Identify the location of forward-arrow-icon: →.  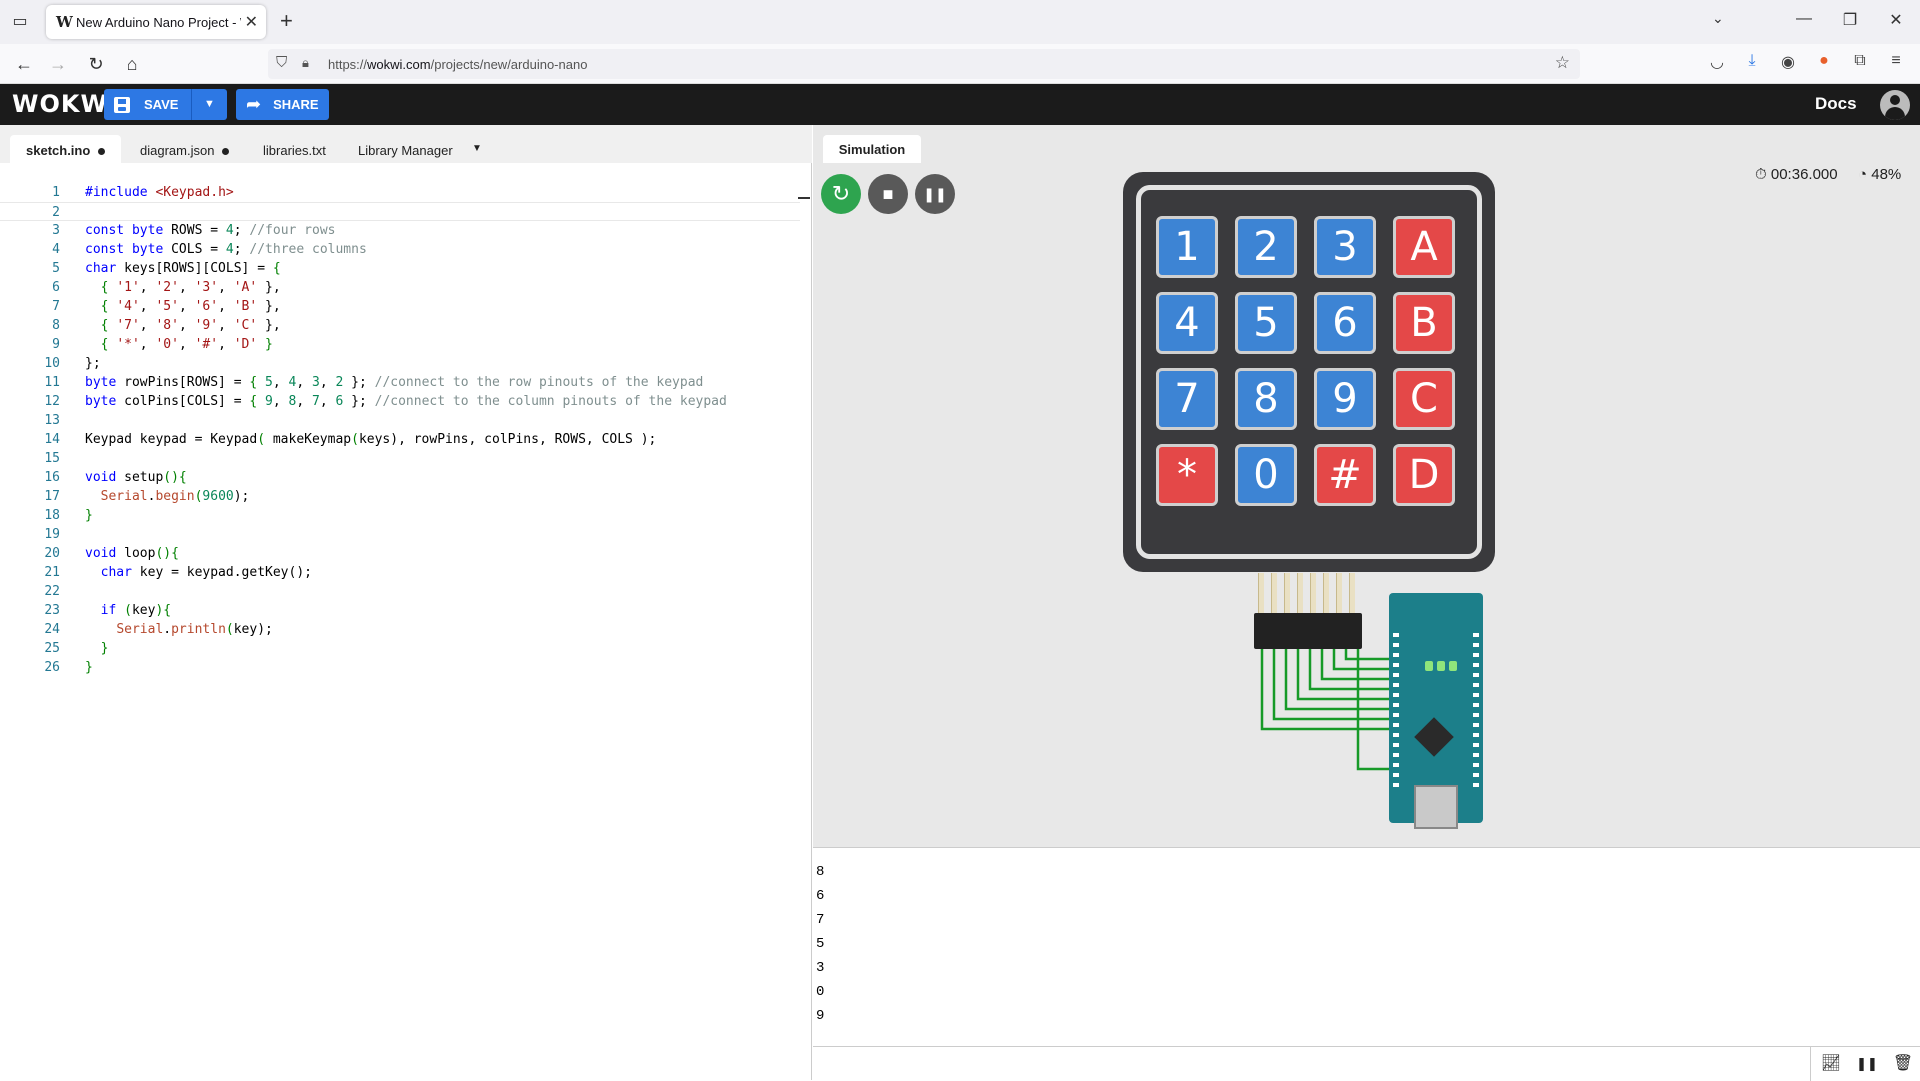
(58, 64).